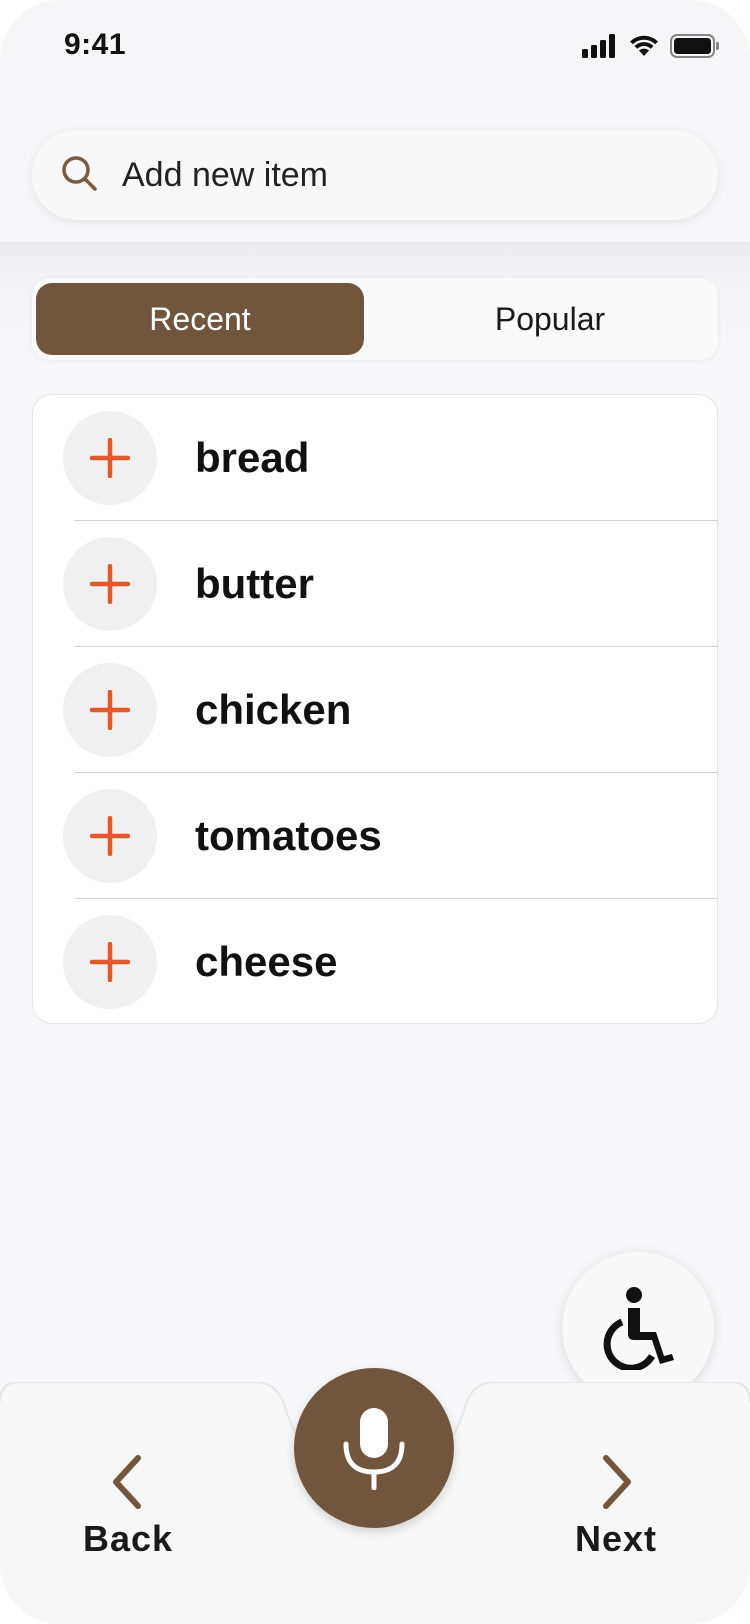  What do you see at coordinates (375, 961) in the screenshot?
I see `list-item: cheese` at bounding box center [375, 961].